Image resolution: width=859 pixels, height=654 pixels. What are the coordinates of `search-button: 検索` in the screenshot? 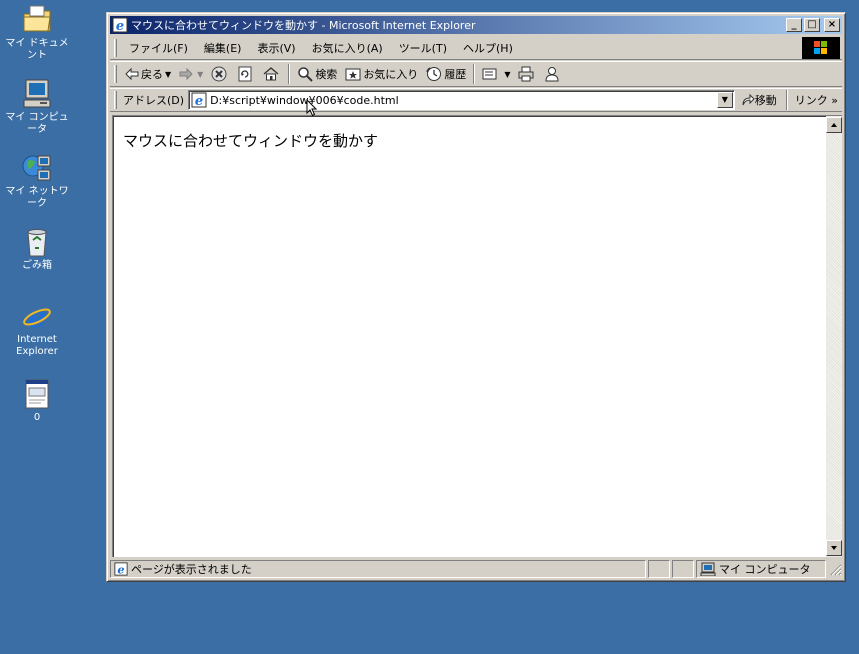 It's located at (317, 74).